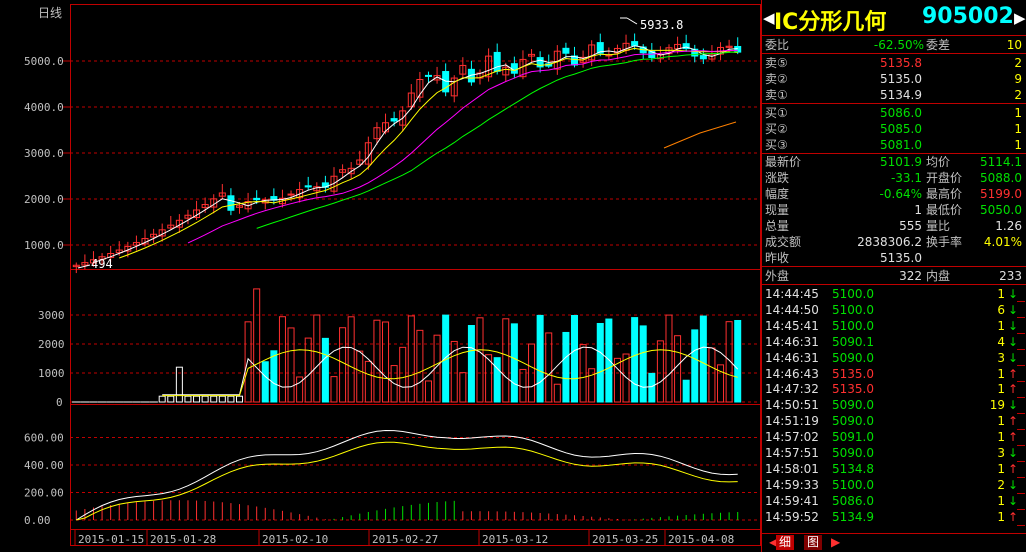 The image size is (1026, 552). What do you see at coordinates (835, 542) in the screenshot?
I see `tab-next-icon: ▶` at bounding box center [835, 542].